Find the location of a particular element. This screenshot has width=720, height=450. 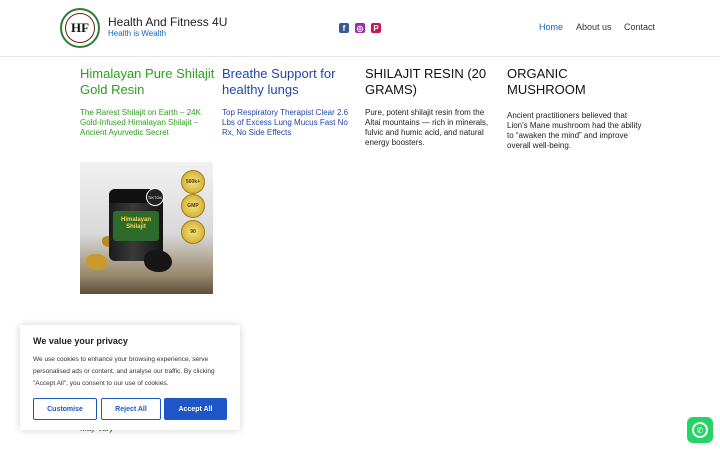

gold-resin-piece is located at coordinates (97, 262).